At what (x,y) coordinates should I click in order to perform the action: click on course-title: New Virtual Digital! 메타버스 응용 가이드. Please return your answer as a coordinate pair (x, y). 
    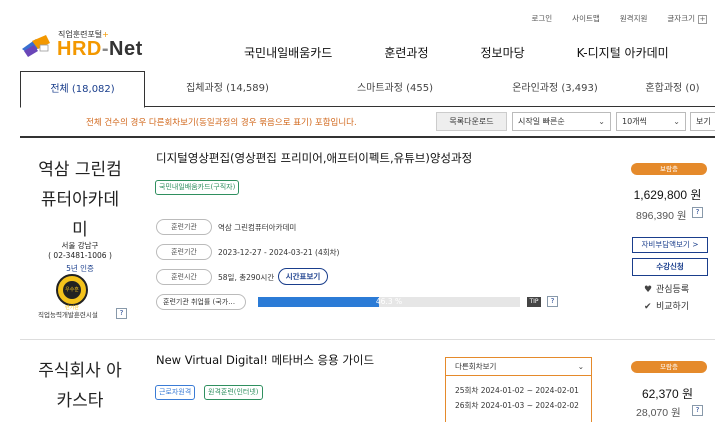
    Looking at the image, I should click on (265, 360).